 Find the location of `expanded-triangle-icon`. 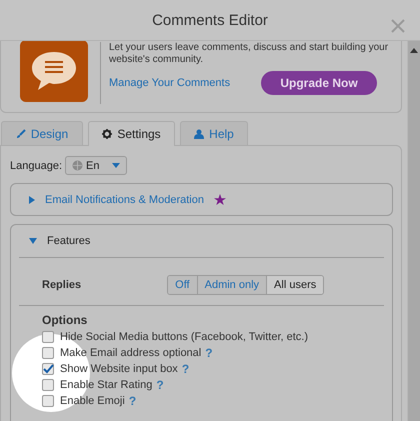

expanded-triangle-icon is located at coordinates (33, 241).